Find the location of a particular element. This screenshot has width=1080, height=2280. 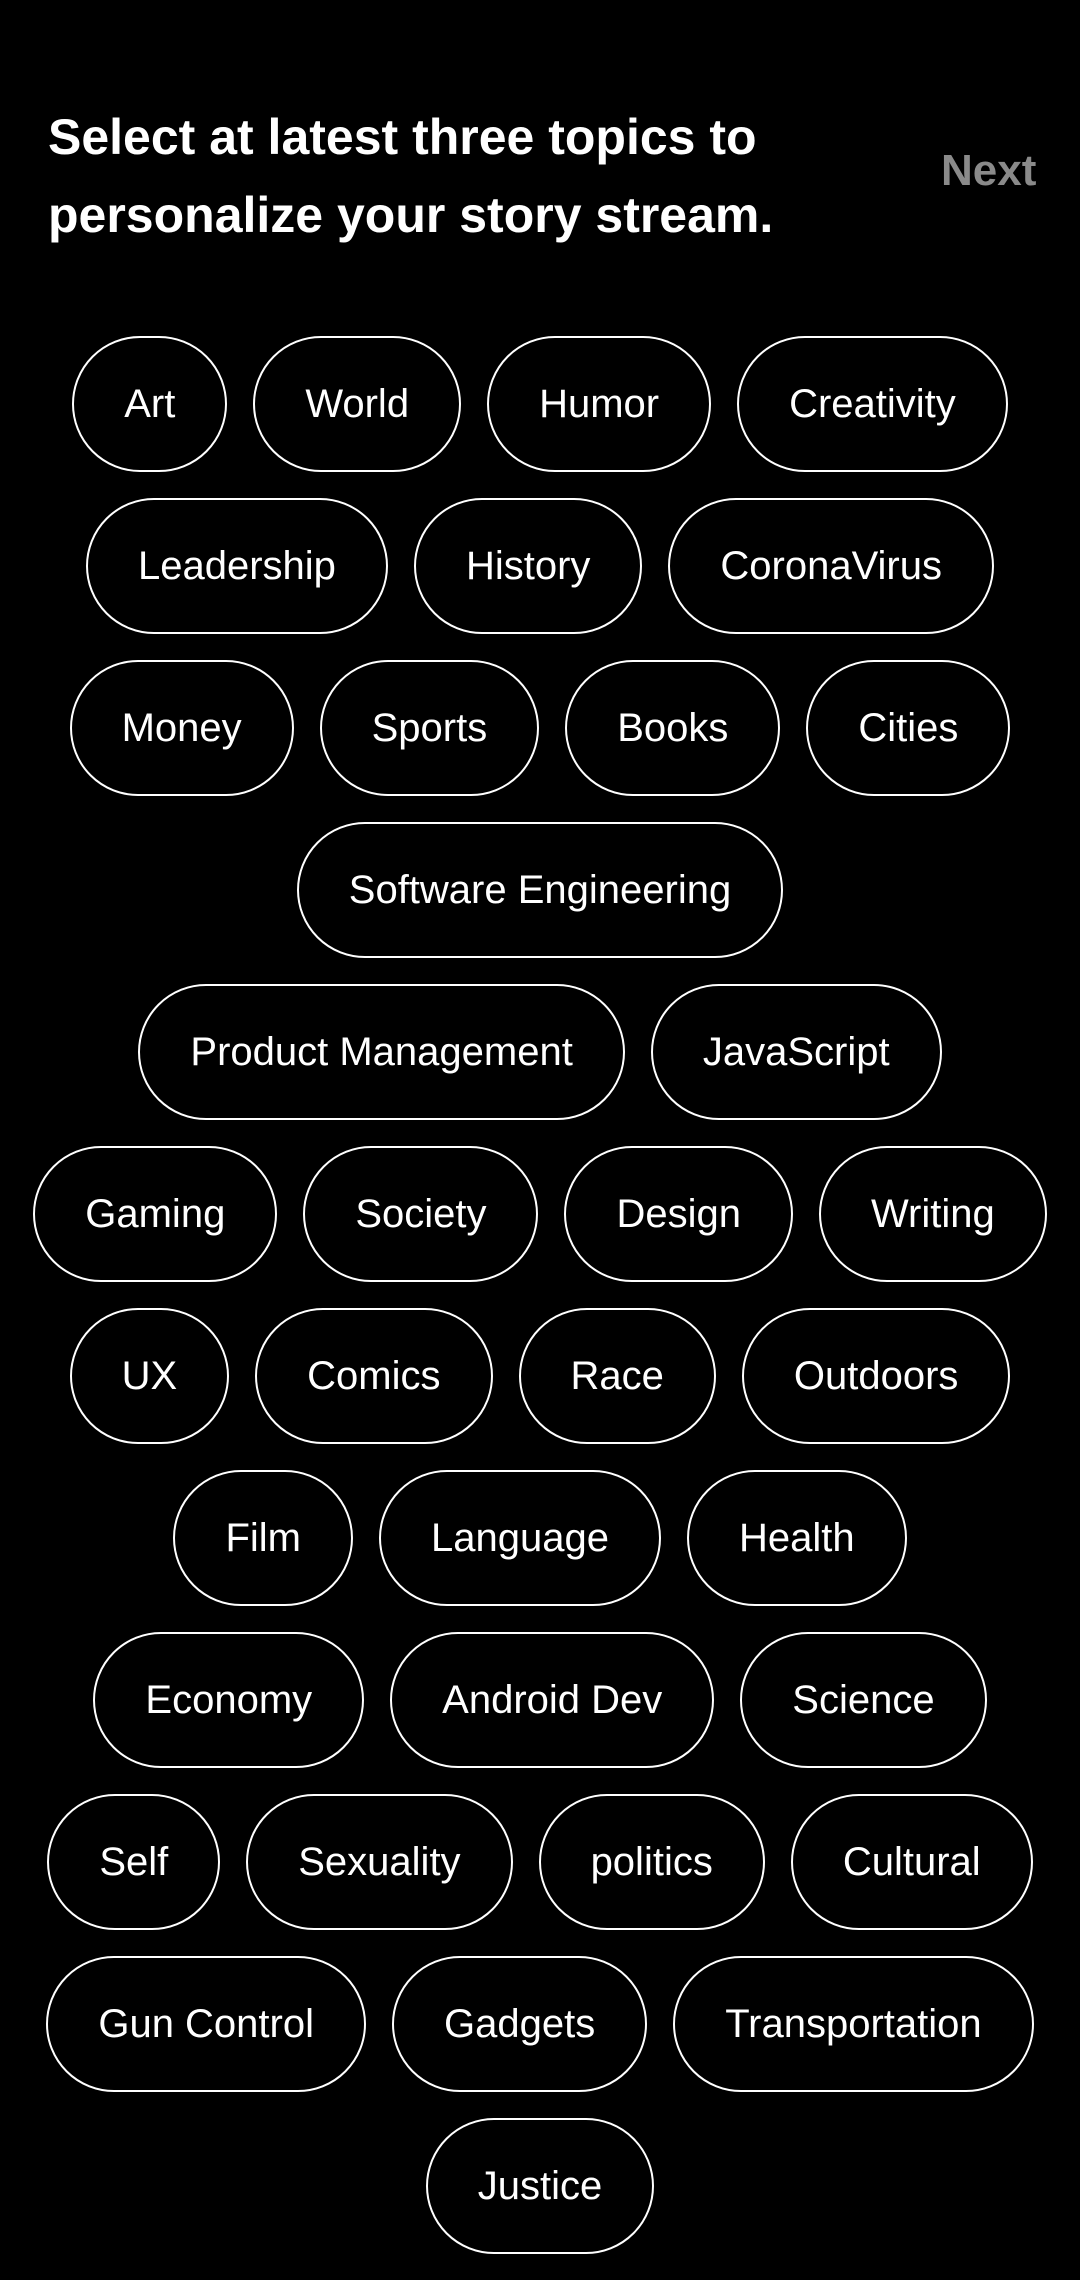

topic-chip-transportation: Transportation is located at coordinates (853, 2024).